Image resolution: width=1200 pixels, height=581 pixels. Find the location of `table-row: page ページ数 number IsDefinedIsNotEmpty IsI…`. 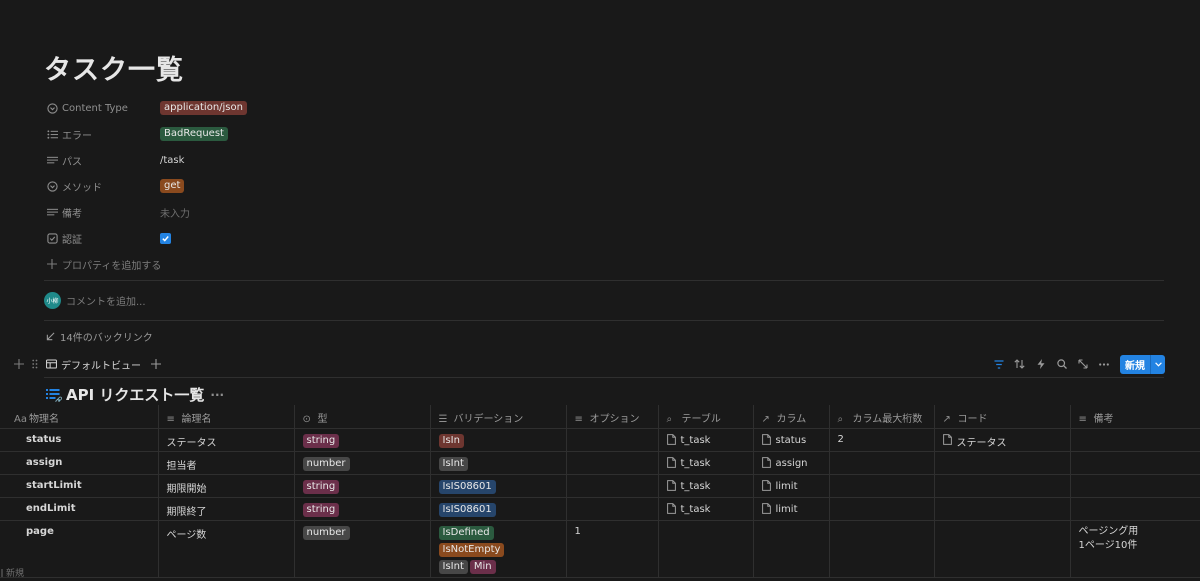

table-row: page ページ数 number IsDefinedIsNotEmpty IsI… is located at coordinates (600, 549).